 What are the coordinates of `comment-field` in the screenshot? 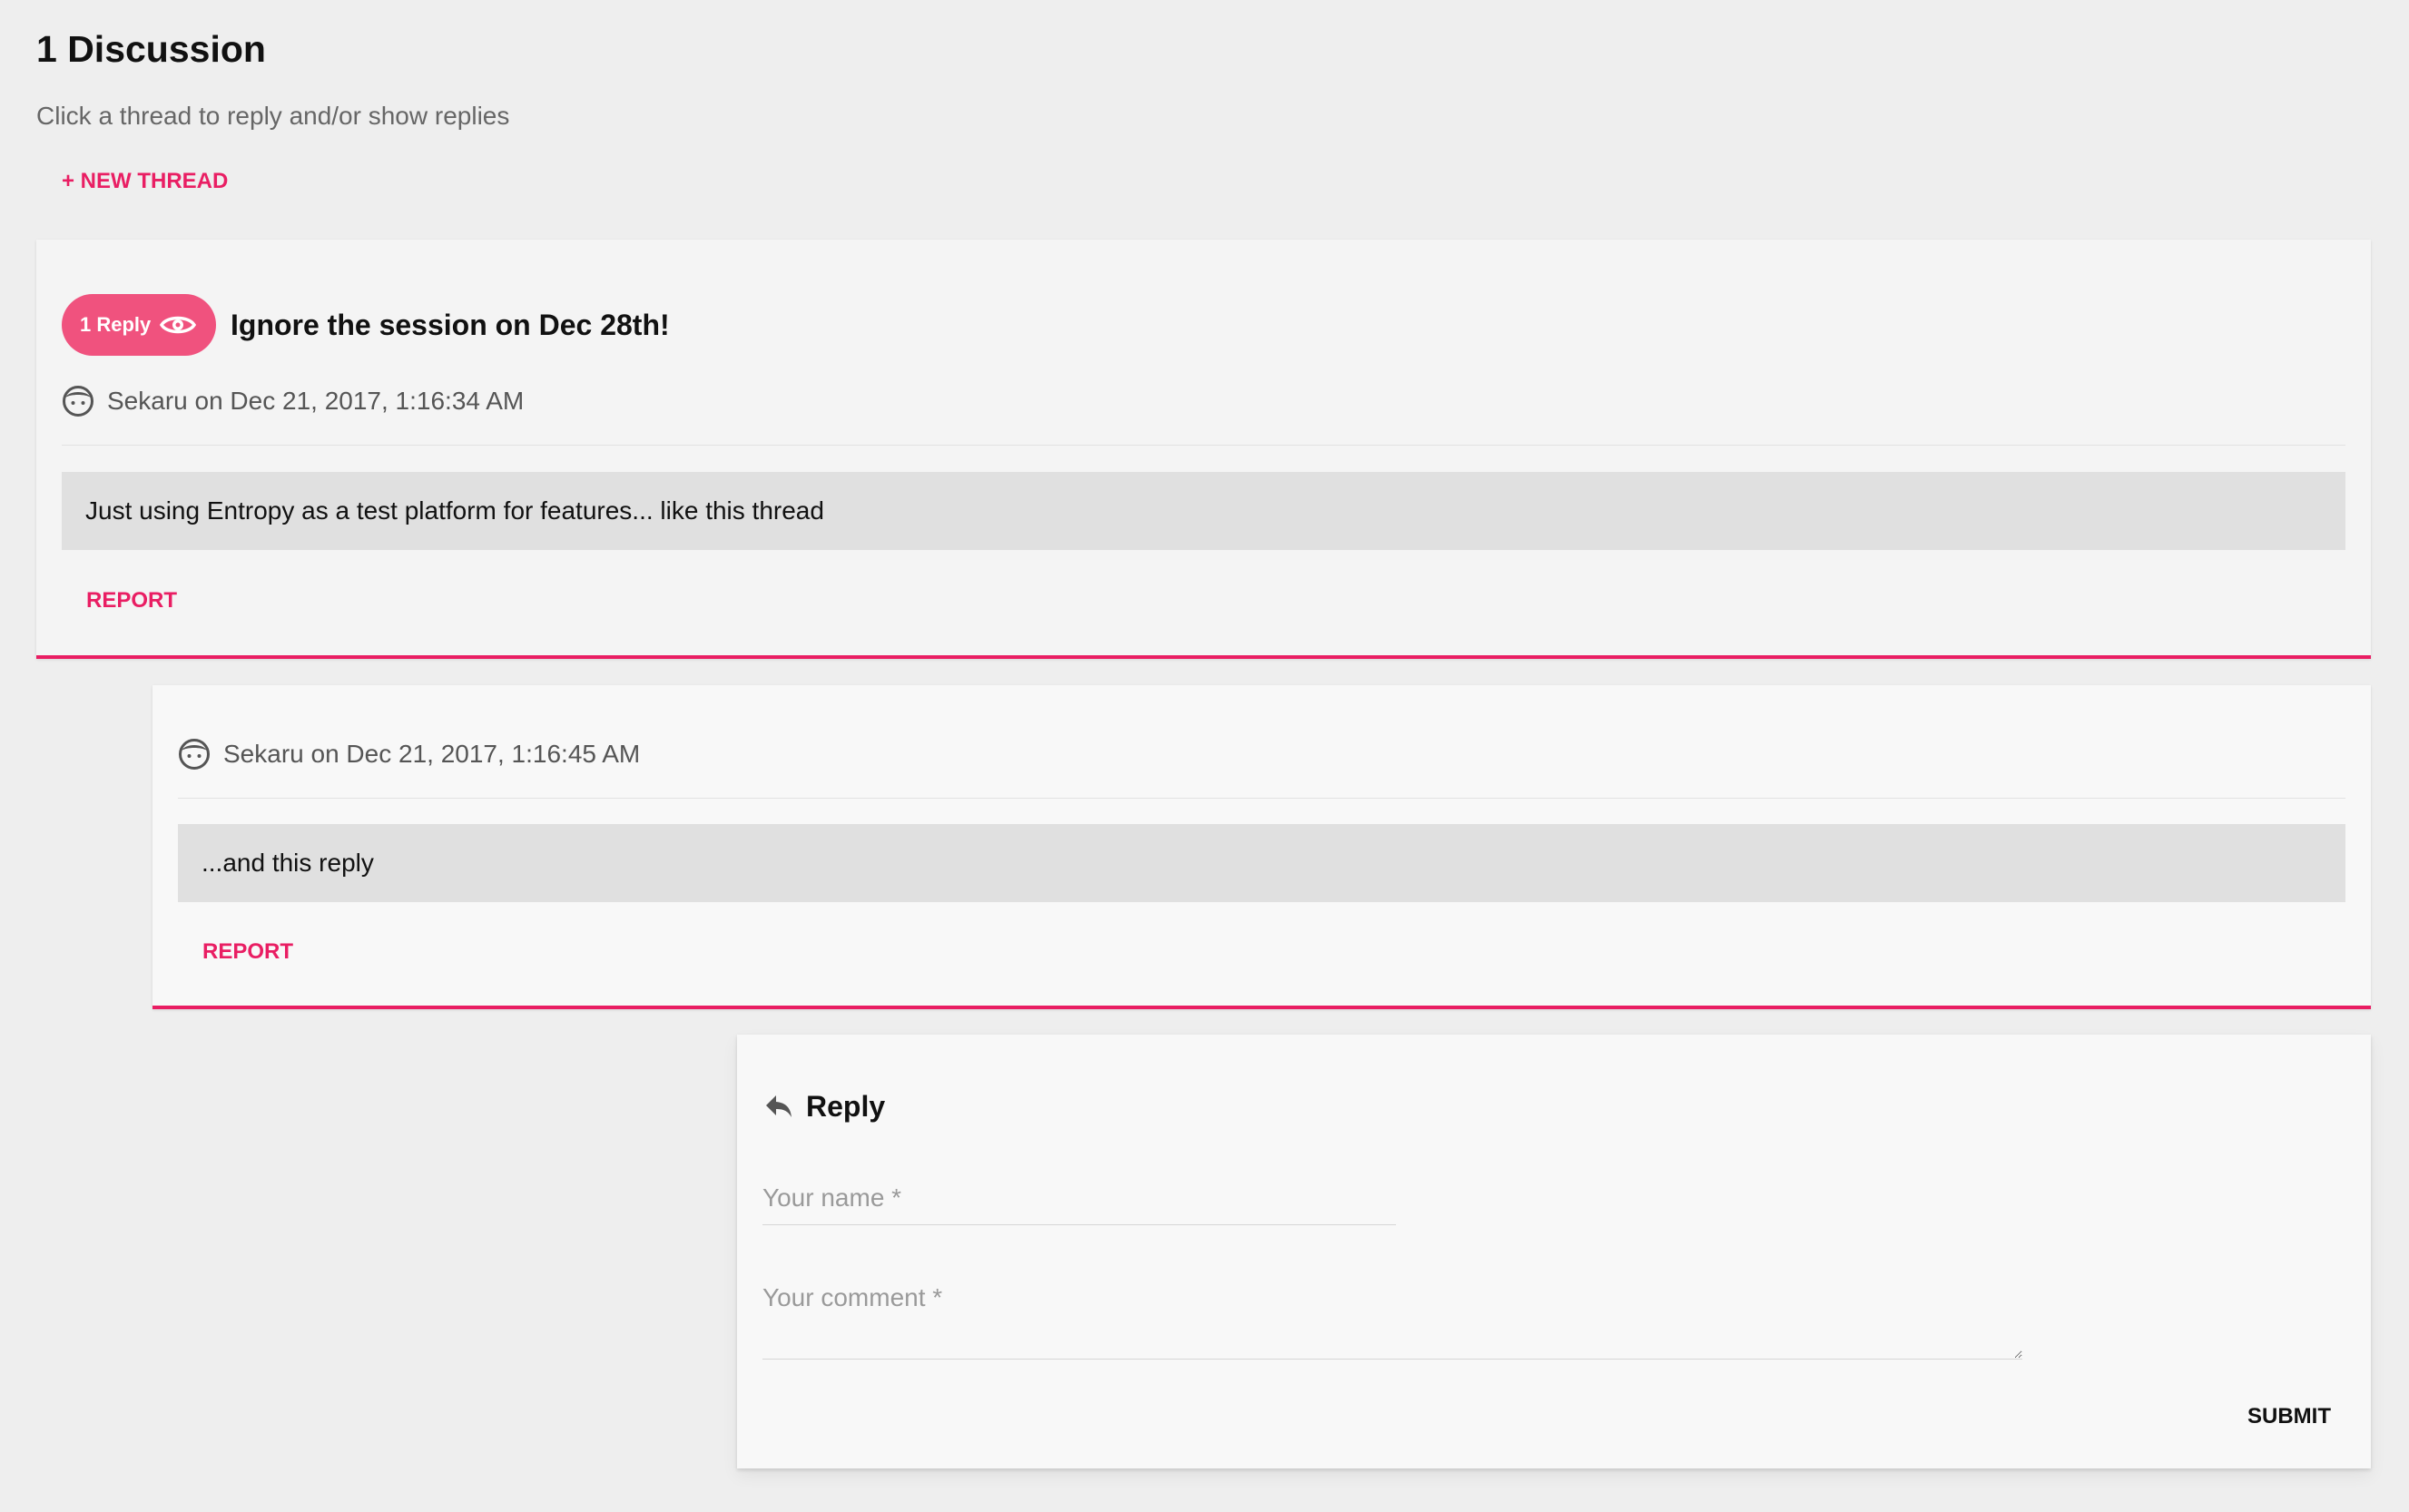 It's located at (1392, 1316).